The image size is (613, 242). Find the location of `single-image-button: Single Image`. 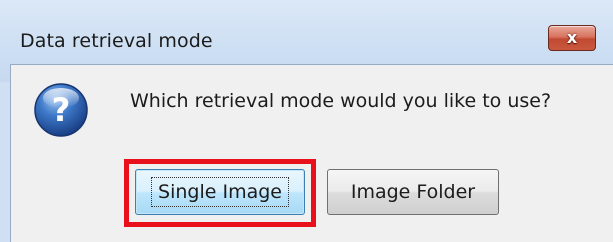

single-image-button: Single Image is located at coordinates (220, 192).